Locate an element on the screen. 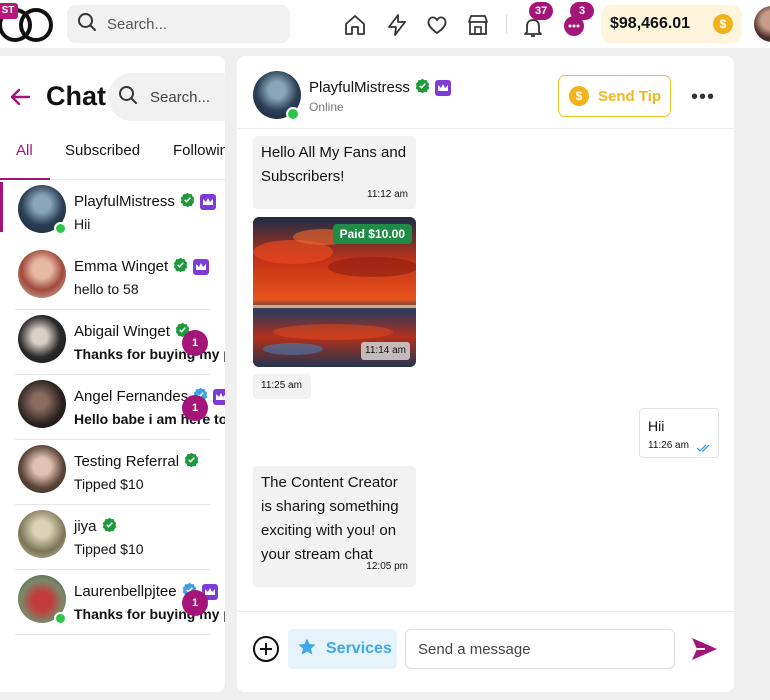 The image size is (770, 700). lightning-icon is located at coordinates (397, 25).